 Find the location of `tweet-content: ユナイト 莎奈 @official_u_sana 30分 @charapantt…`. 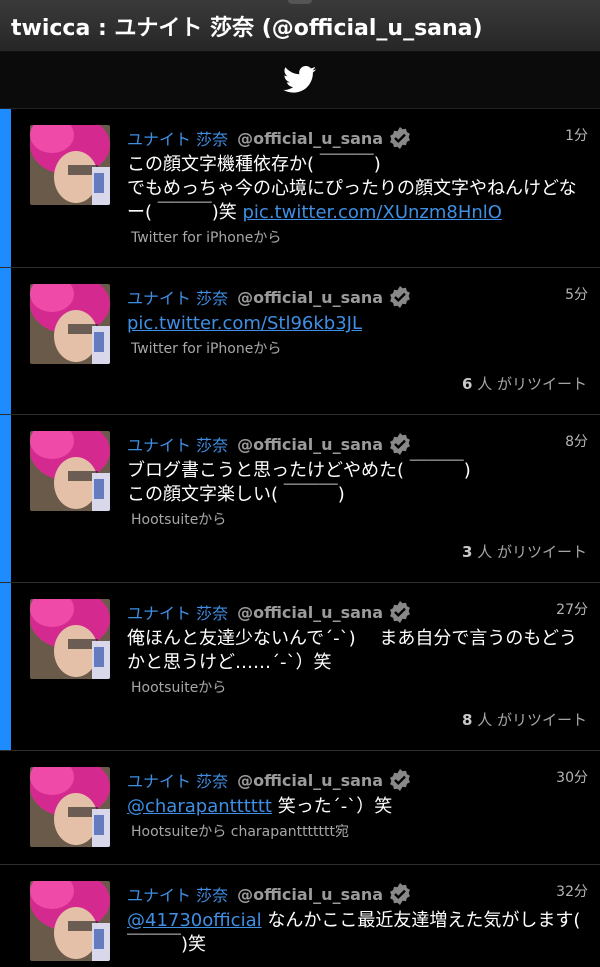

tweet-content: ユナイト 莎奈 @official_u_sana 30分 @charapantt… is located at coordinates (357, 804).